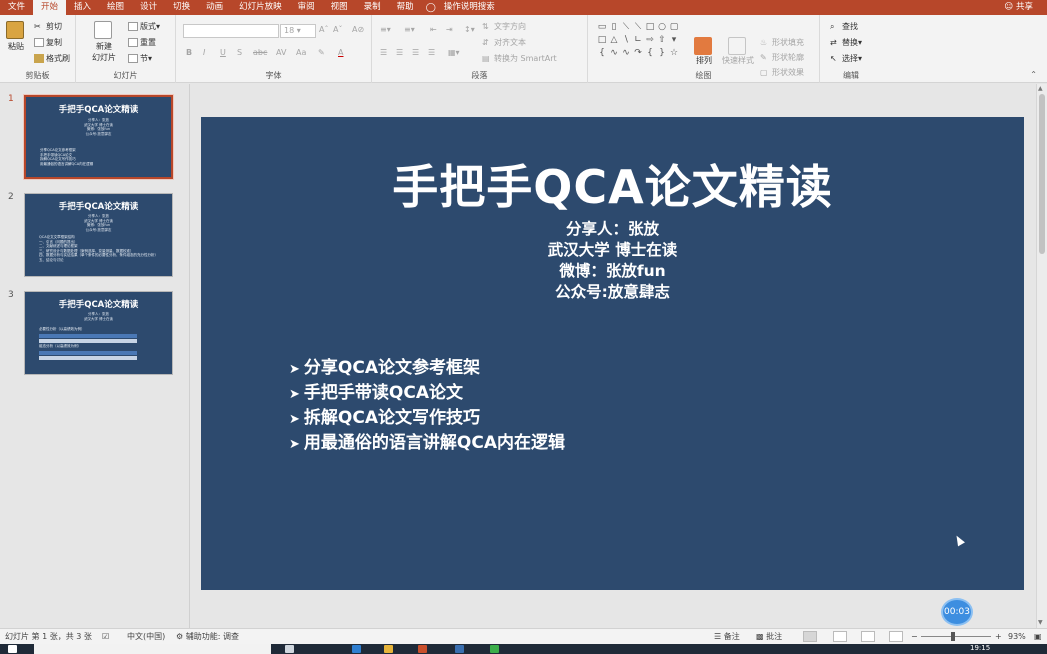 This screenshot has height=654, width=1047. Describe the element at coordinates (896, 636) in the screenshot. I see `slideshow-view-button` at that location.